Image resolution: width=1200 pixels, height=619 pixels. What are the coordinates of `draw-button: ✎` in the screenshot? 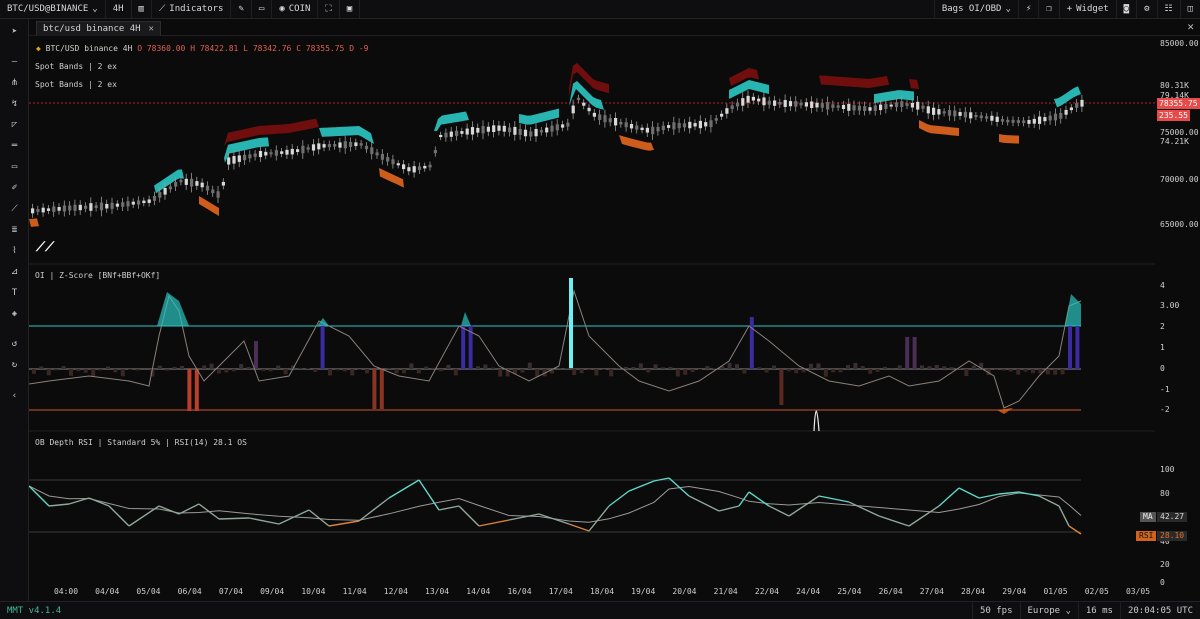 It's located at (241, 9).